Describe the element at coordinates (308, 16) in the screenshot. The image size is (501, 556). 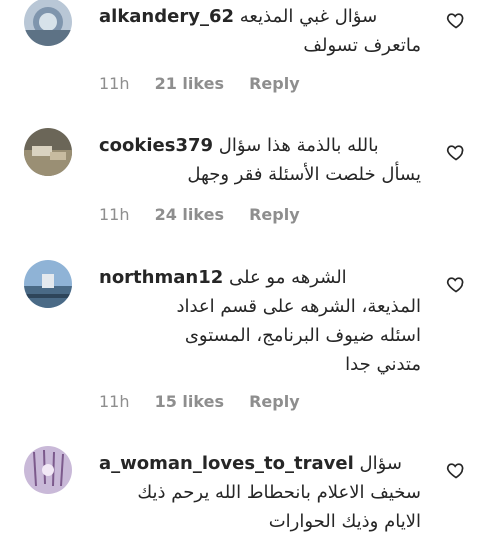
I see `comment-text: سؤال غبي المذيعه` at that location.